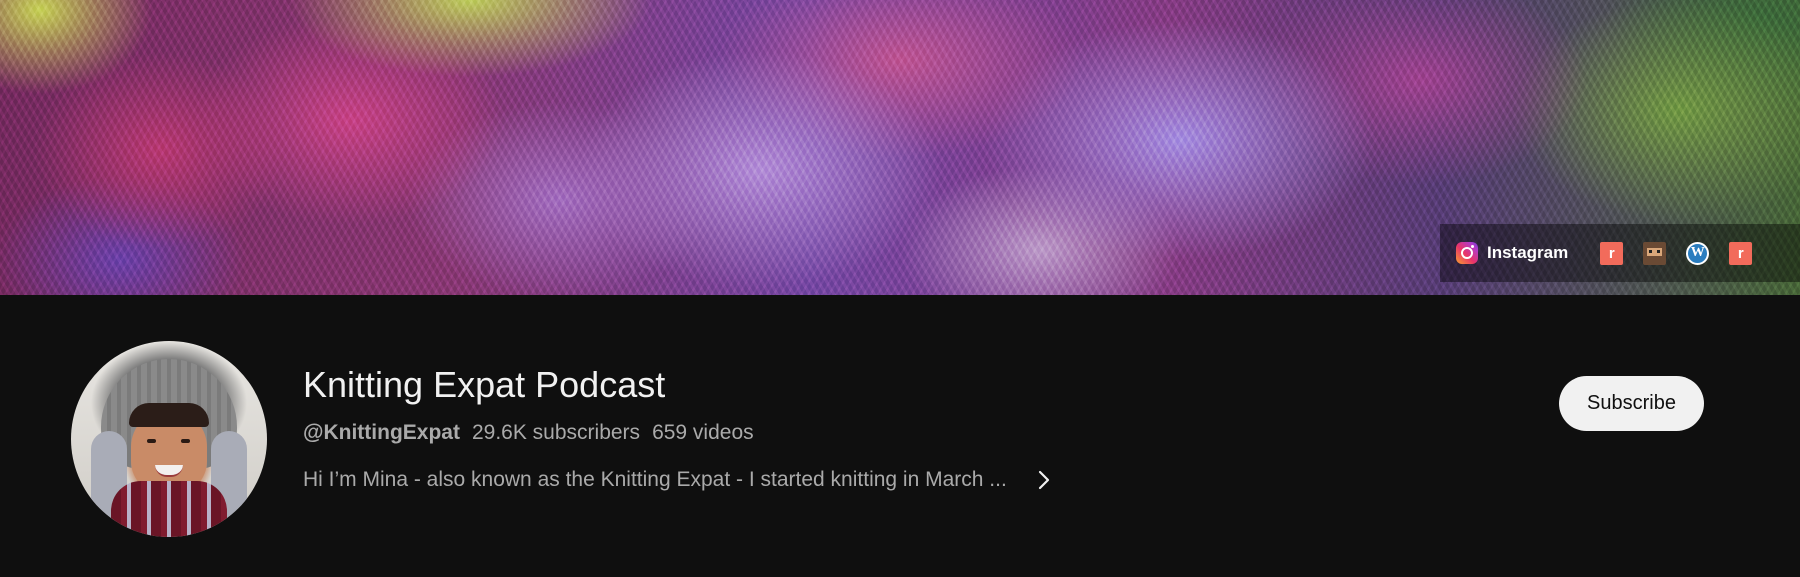  Describe the element at coordinates (381, 433) in the screenshot. I see `channel-handle: @KnittingExpat` at that location.